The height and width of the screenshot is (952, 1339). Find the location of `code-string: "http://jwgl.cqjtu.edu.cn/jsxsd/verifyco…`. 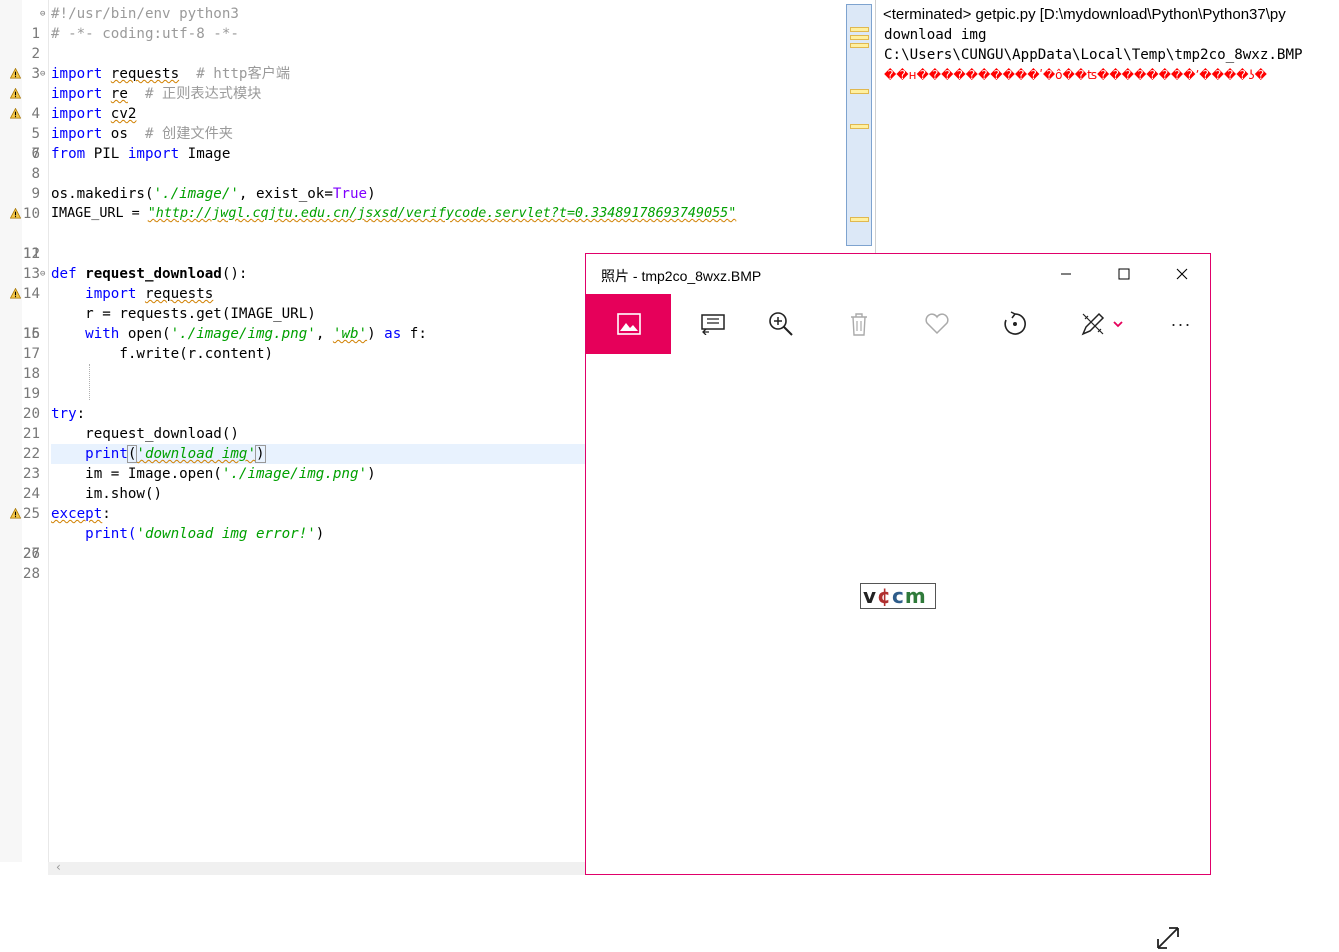

code-string: "http://jwgl.cqjtu.edu.cn/jsxsd/verifyco… is located at coordinates (442, 213).